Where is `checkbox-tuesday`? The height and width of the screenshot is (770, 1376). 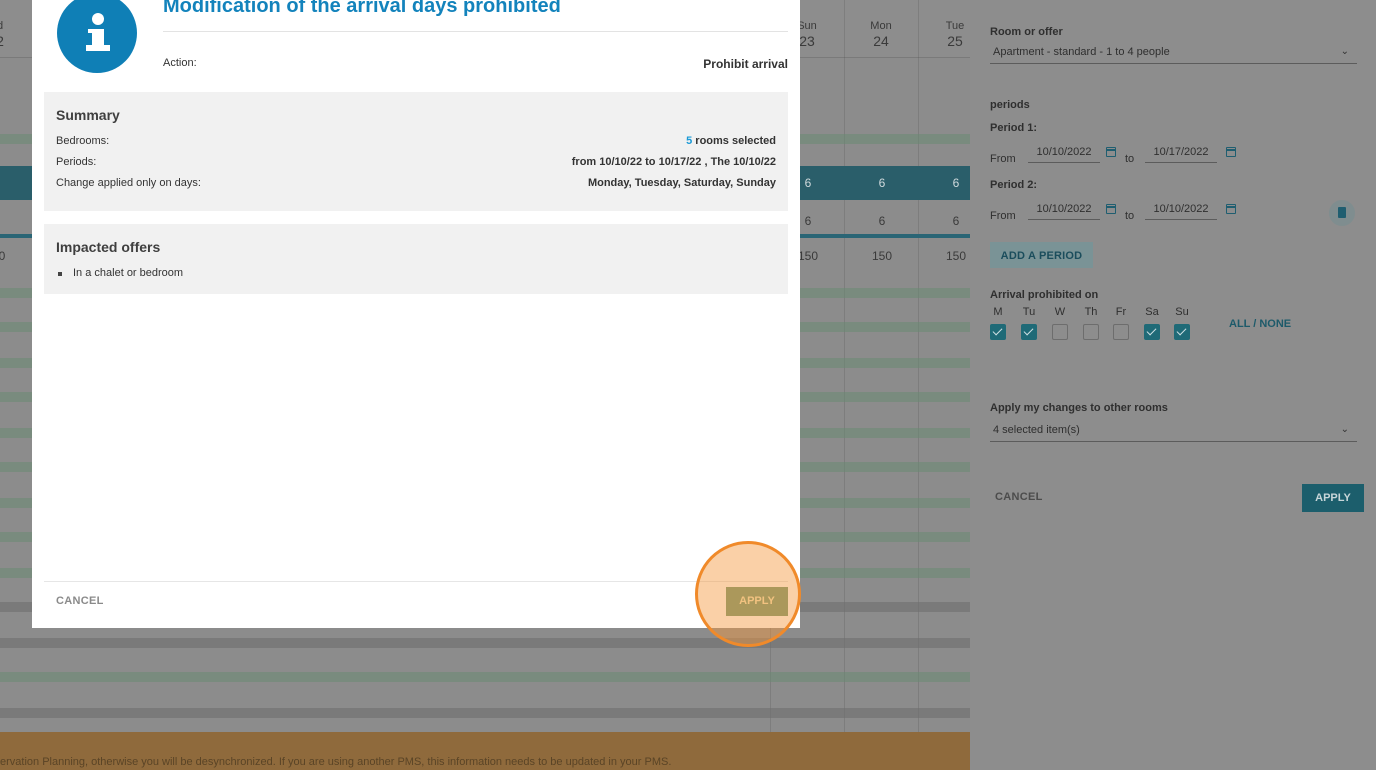 checkbox-tuesday is located at coordinates (1029, 332).